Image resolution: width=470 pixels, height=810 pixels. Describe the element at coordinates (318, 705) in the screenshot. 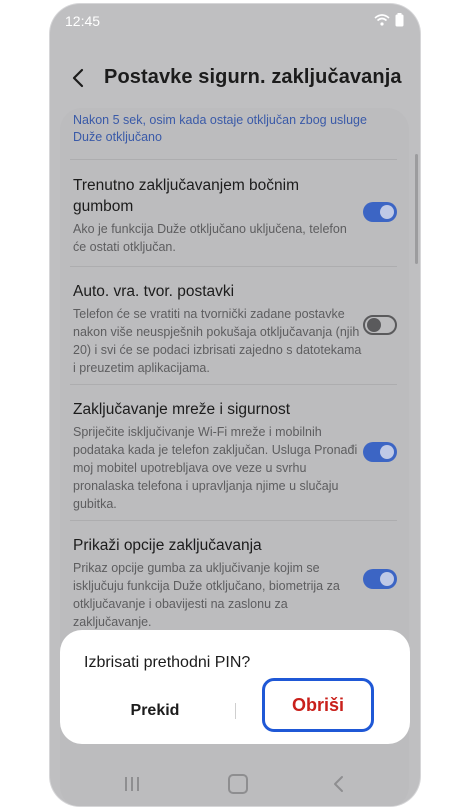

I see `delete-button: Obriši` at that location.